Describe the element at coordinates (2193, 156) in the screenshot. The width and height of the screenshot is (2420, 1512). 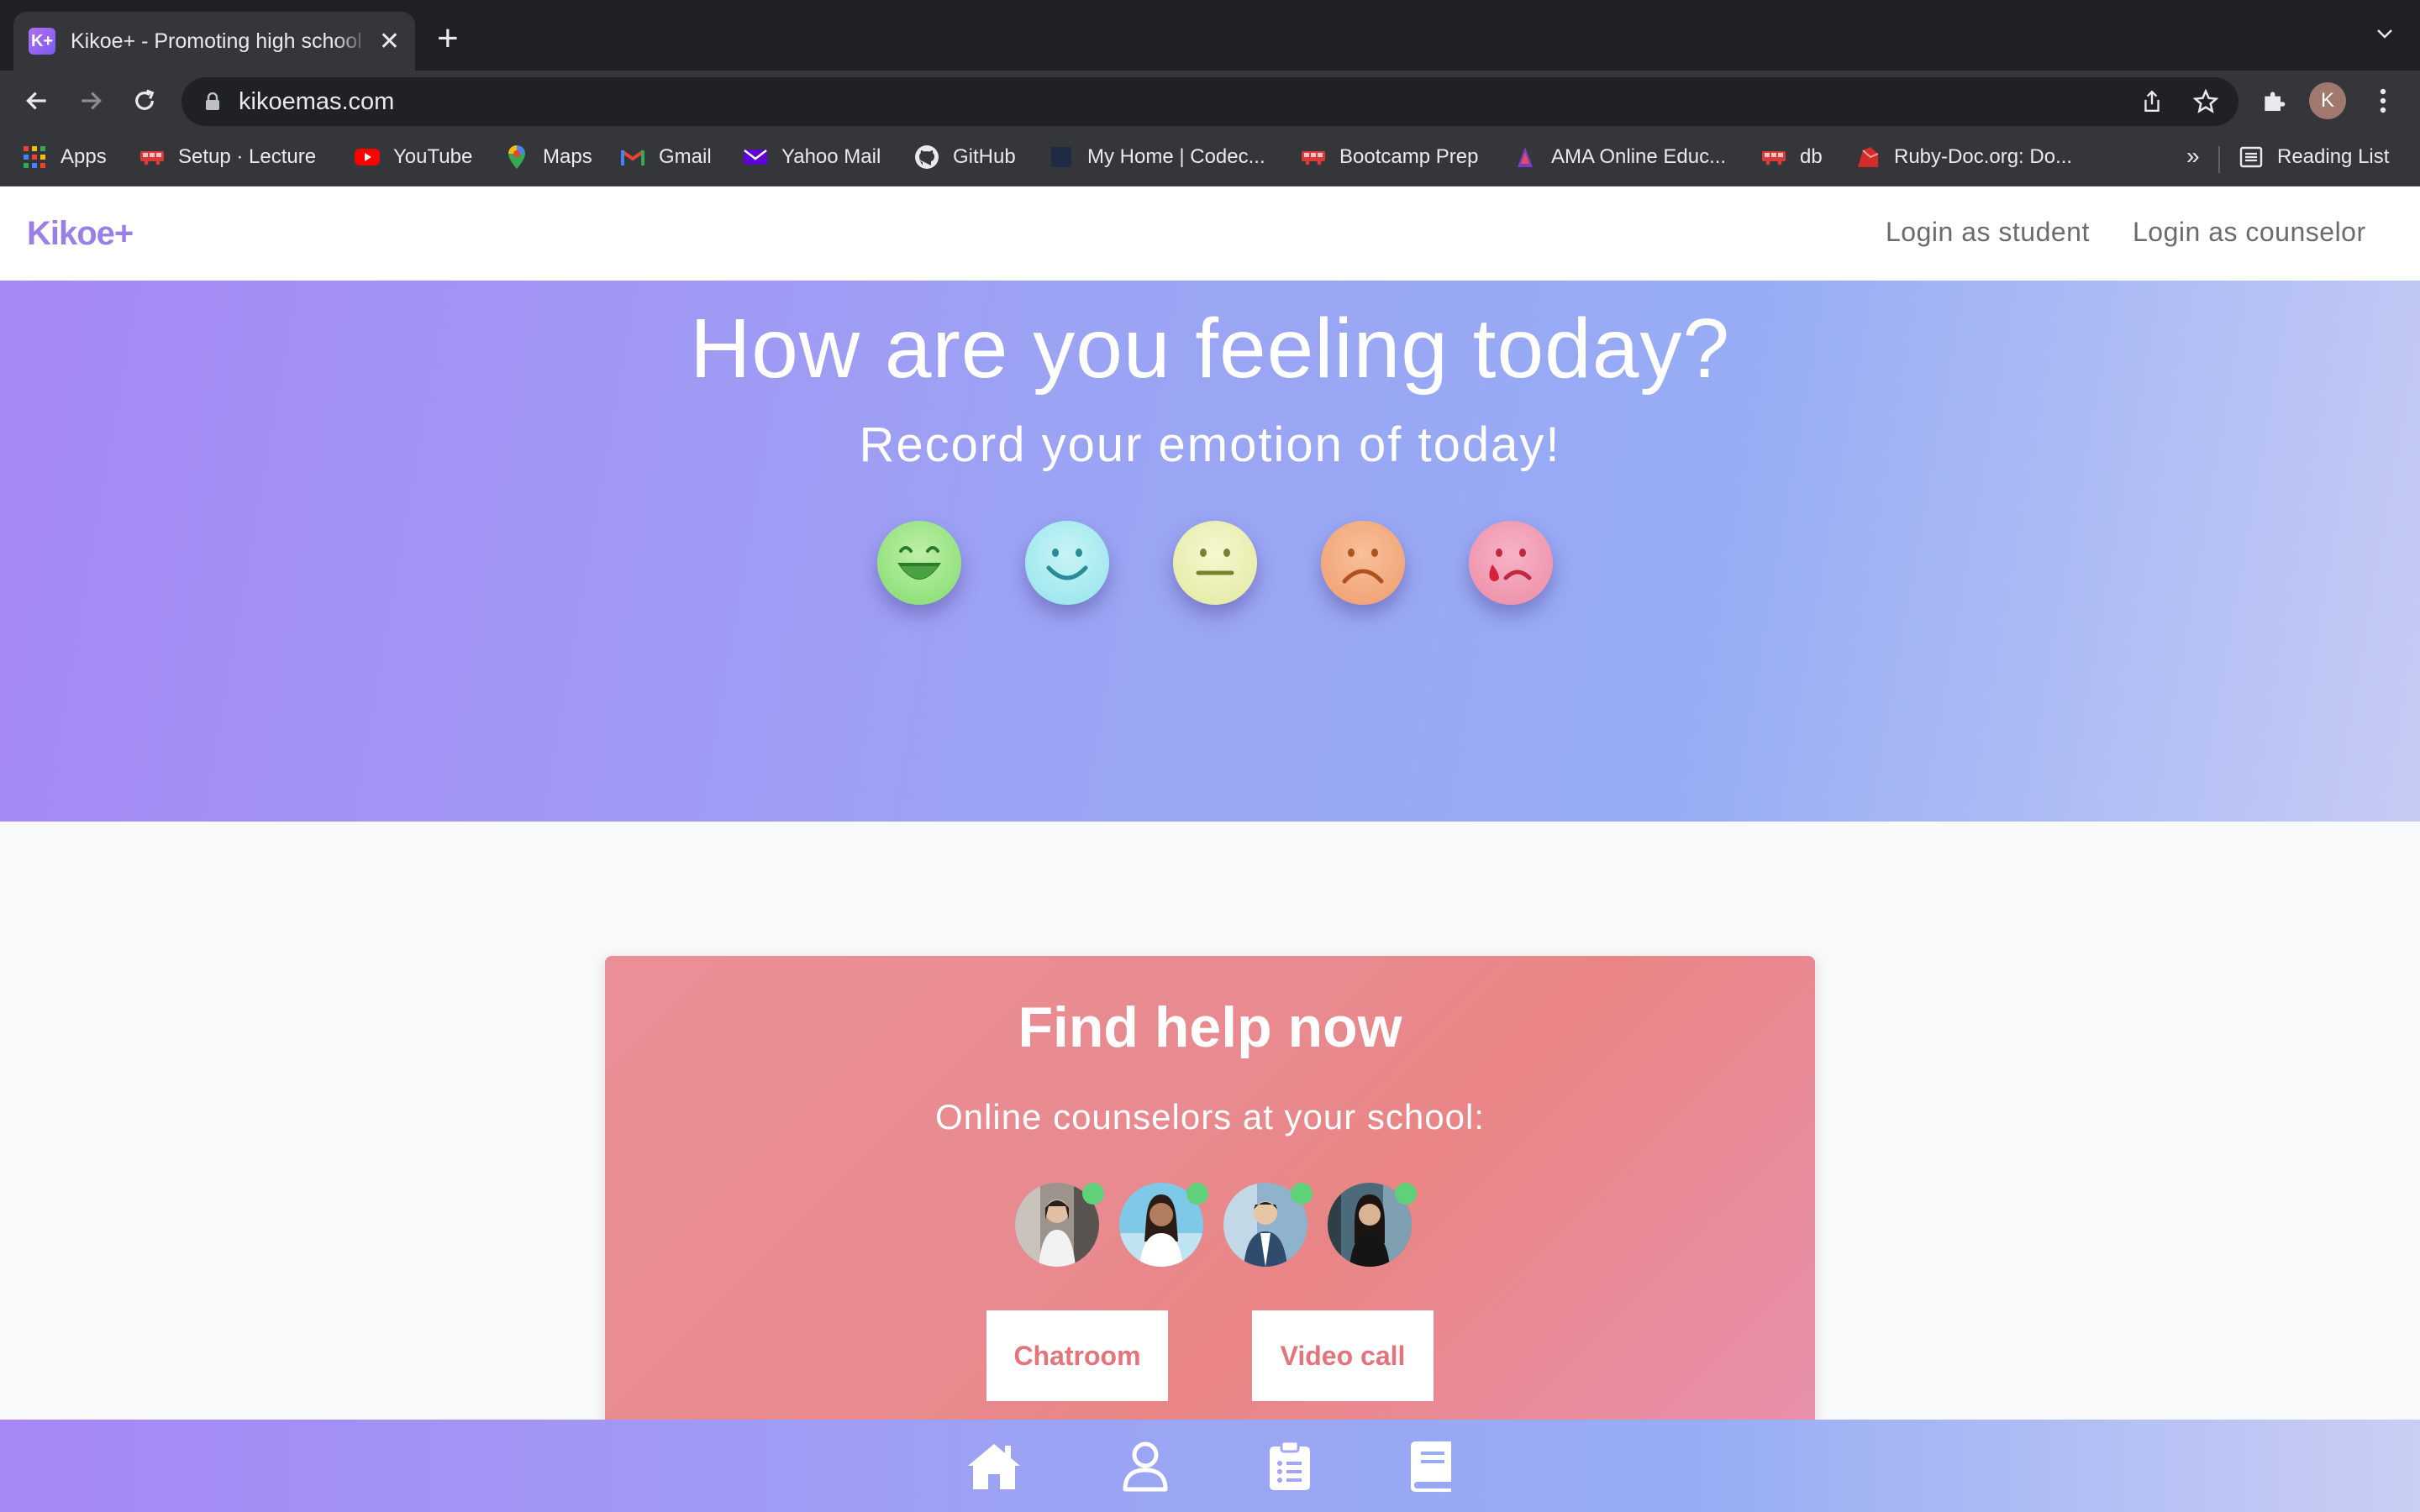
I see `bookmarks-overflow-icon: »` at that location.